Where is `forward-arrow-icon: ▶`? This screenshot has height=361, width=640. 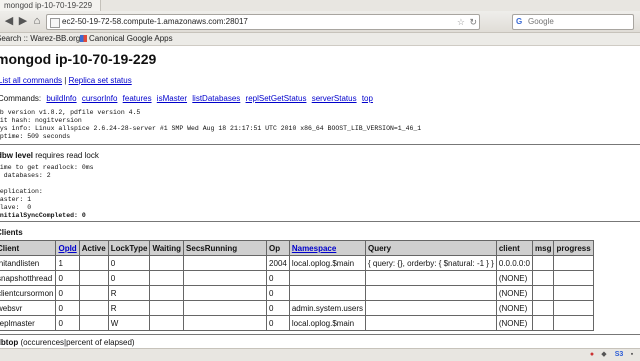
forward-arrow-icon: ▶ is located at coordinates (23, 21).